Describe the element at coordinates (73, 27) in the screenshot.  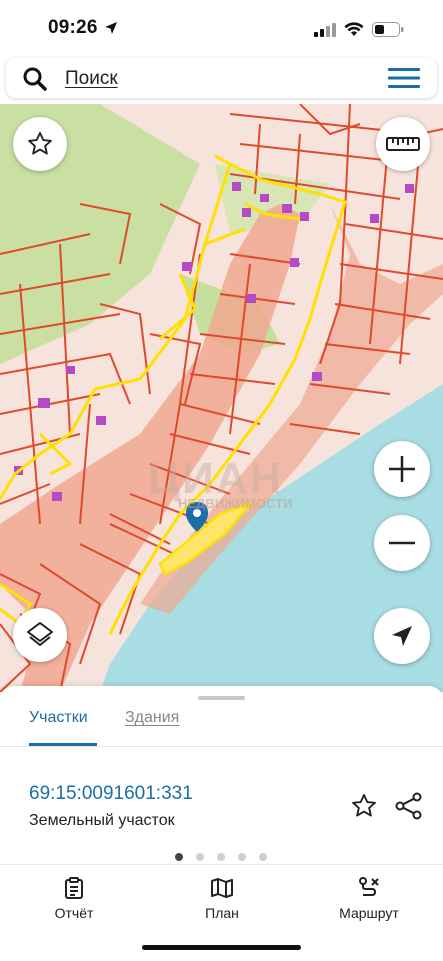
I see `status-time: 09:26` at that location.